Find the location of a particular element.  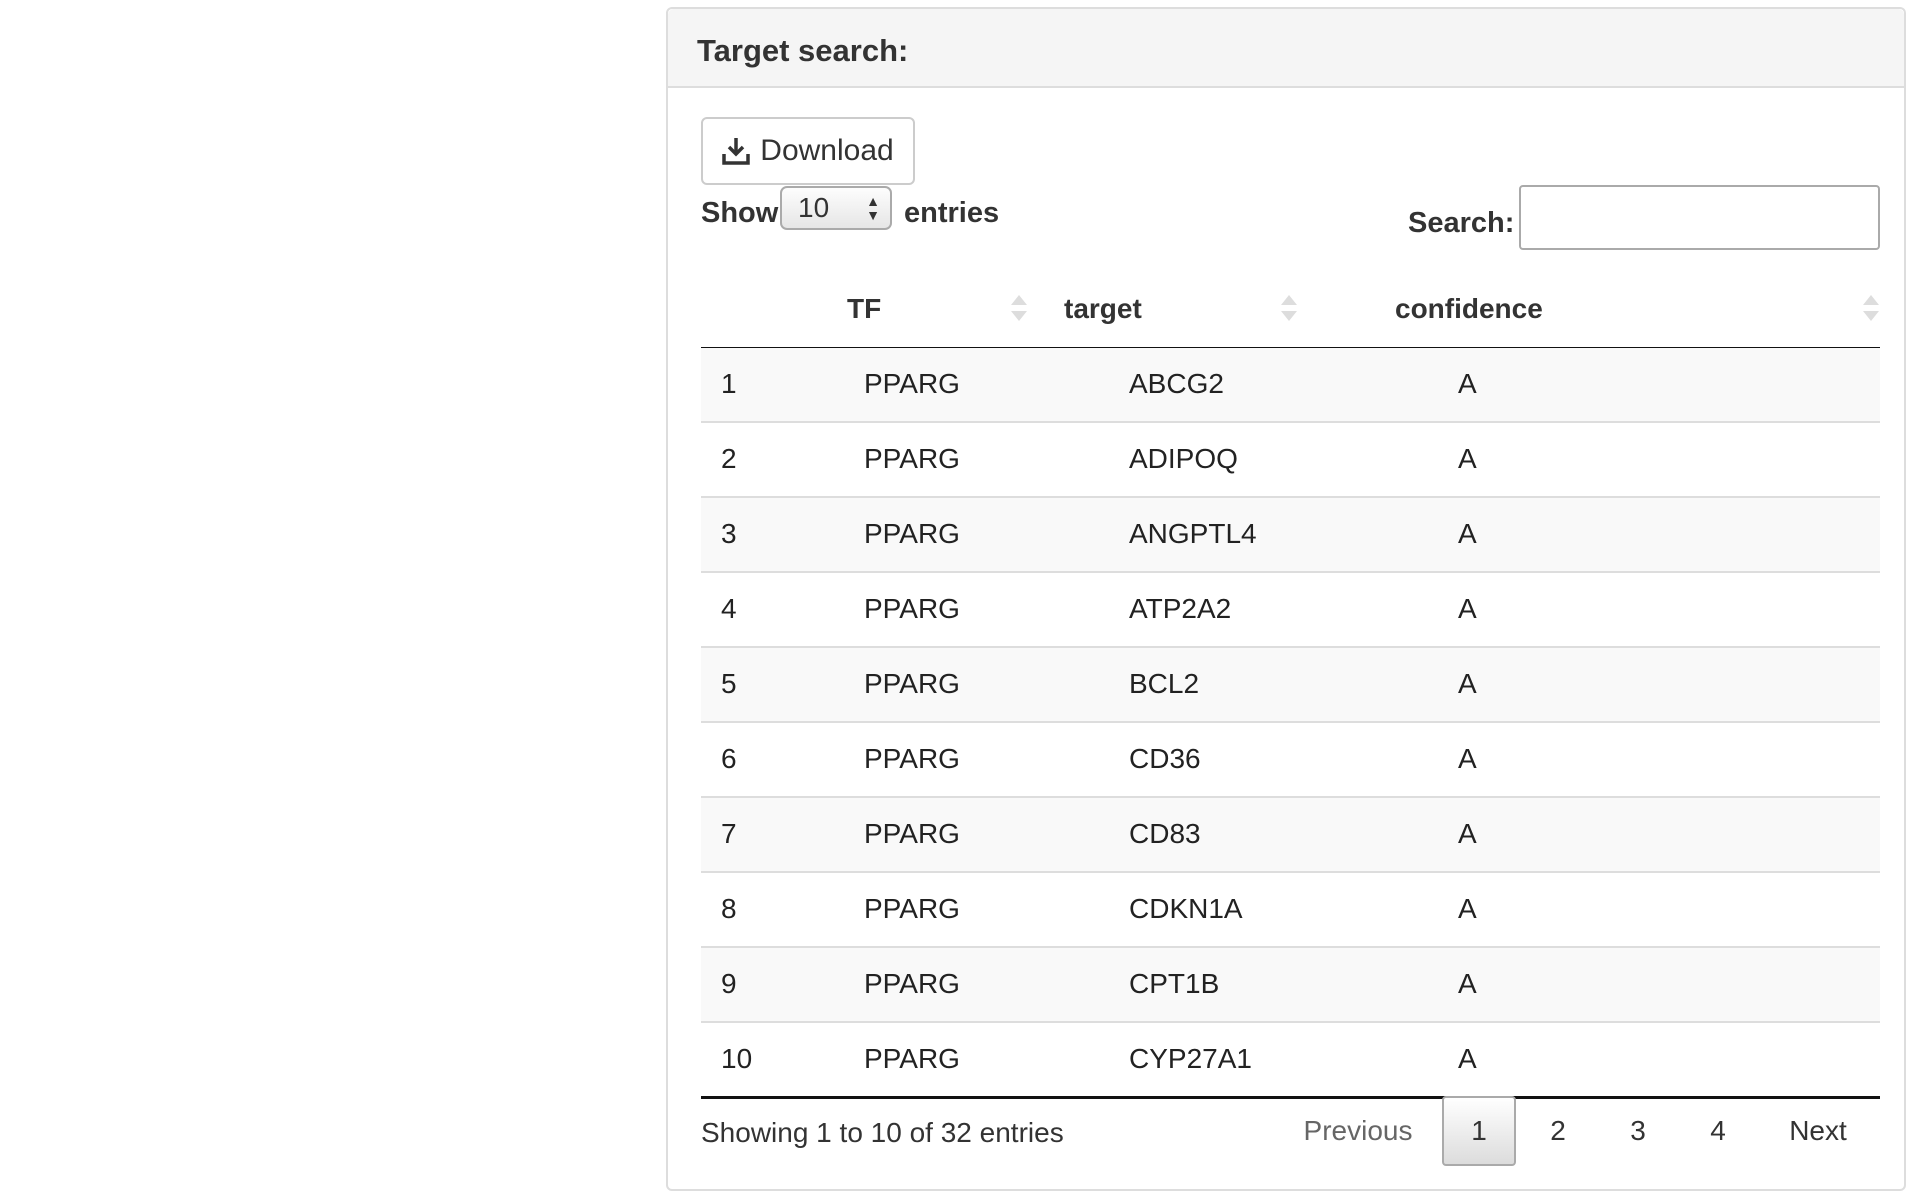

table-header: TF target confidence is located at coordinates (1290, 310).